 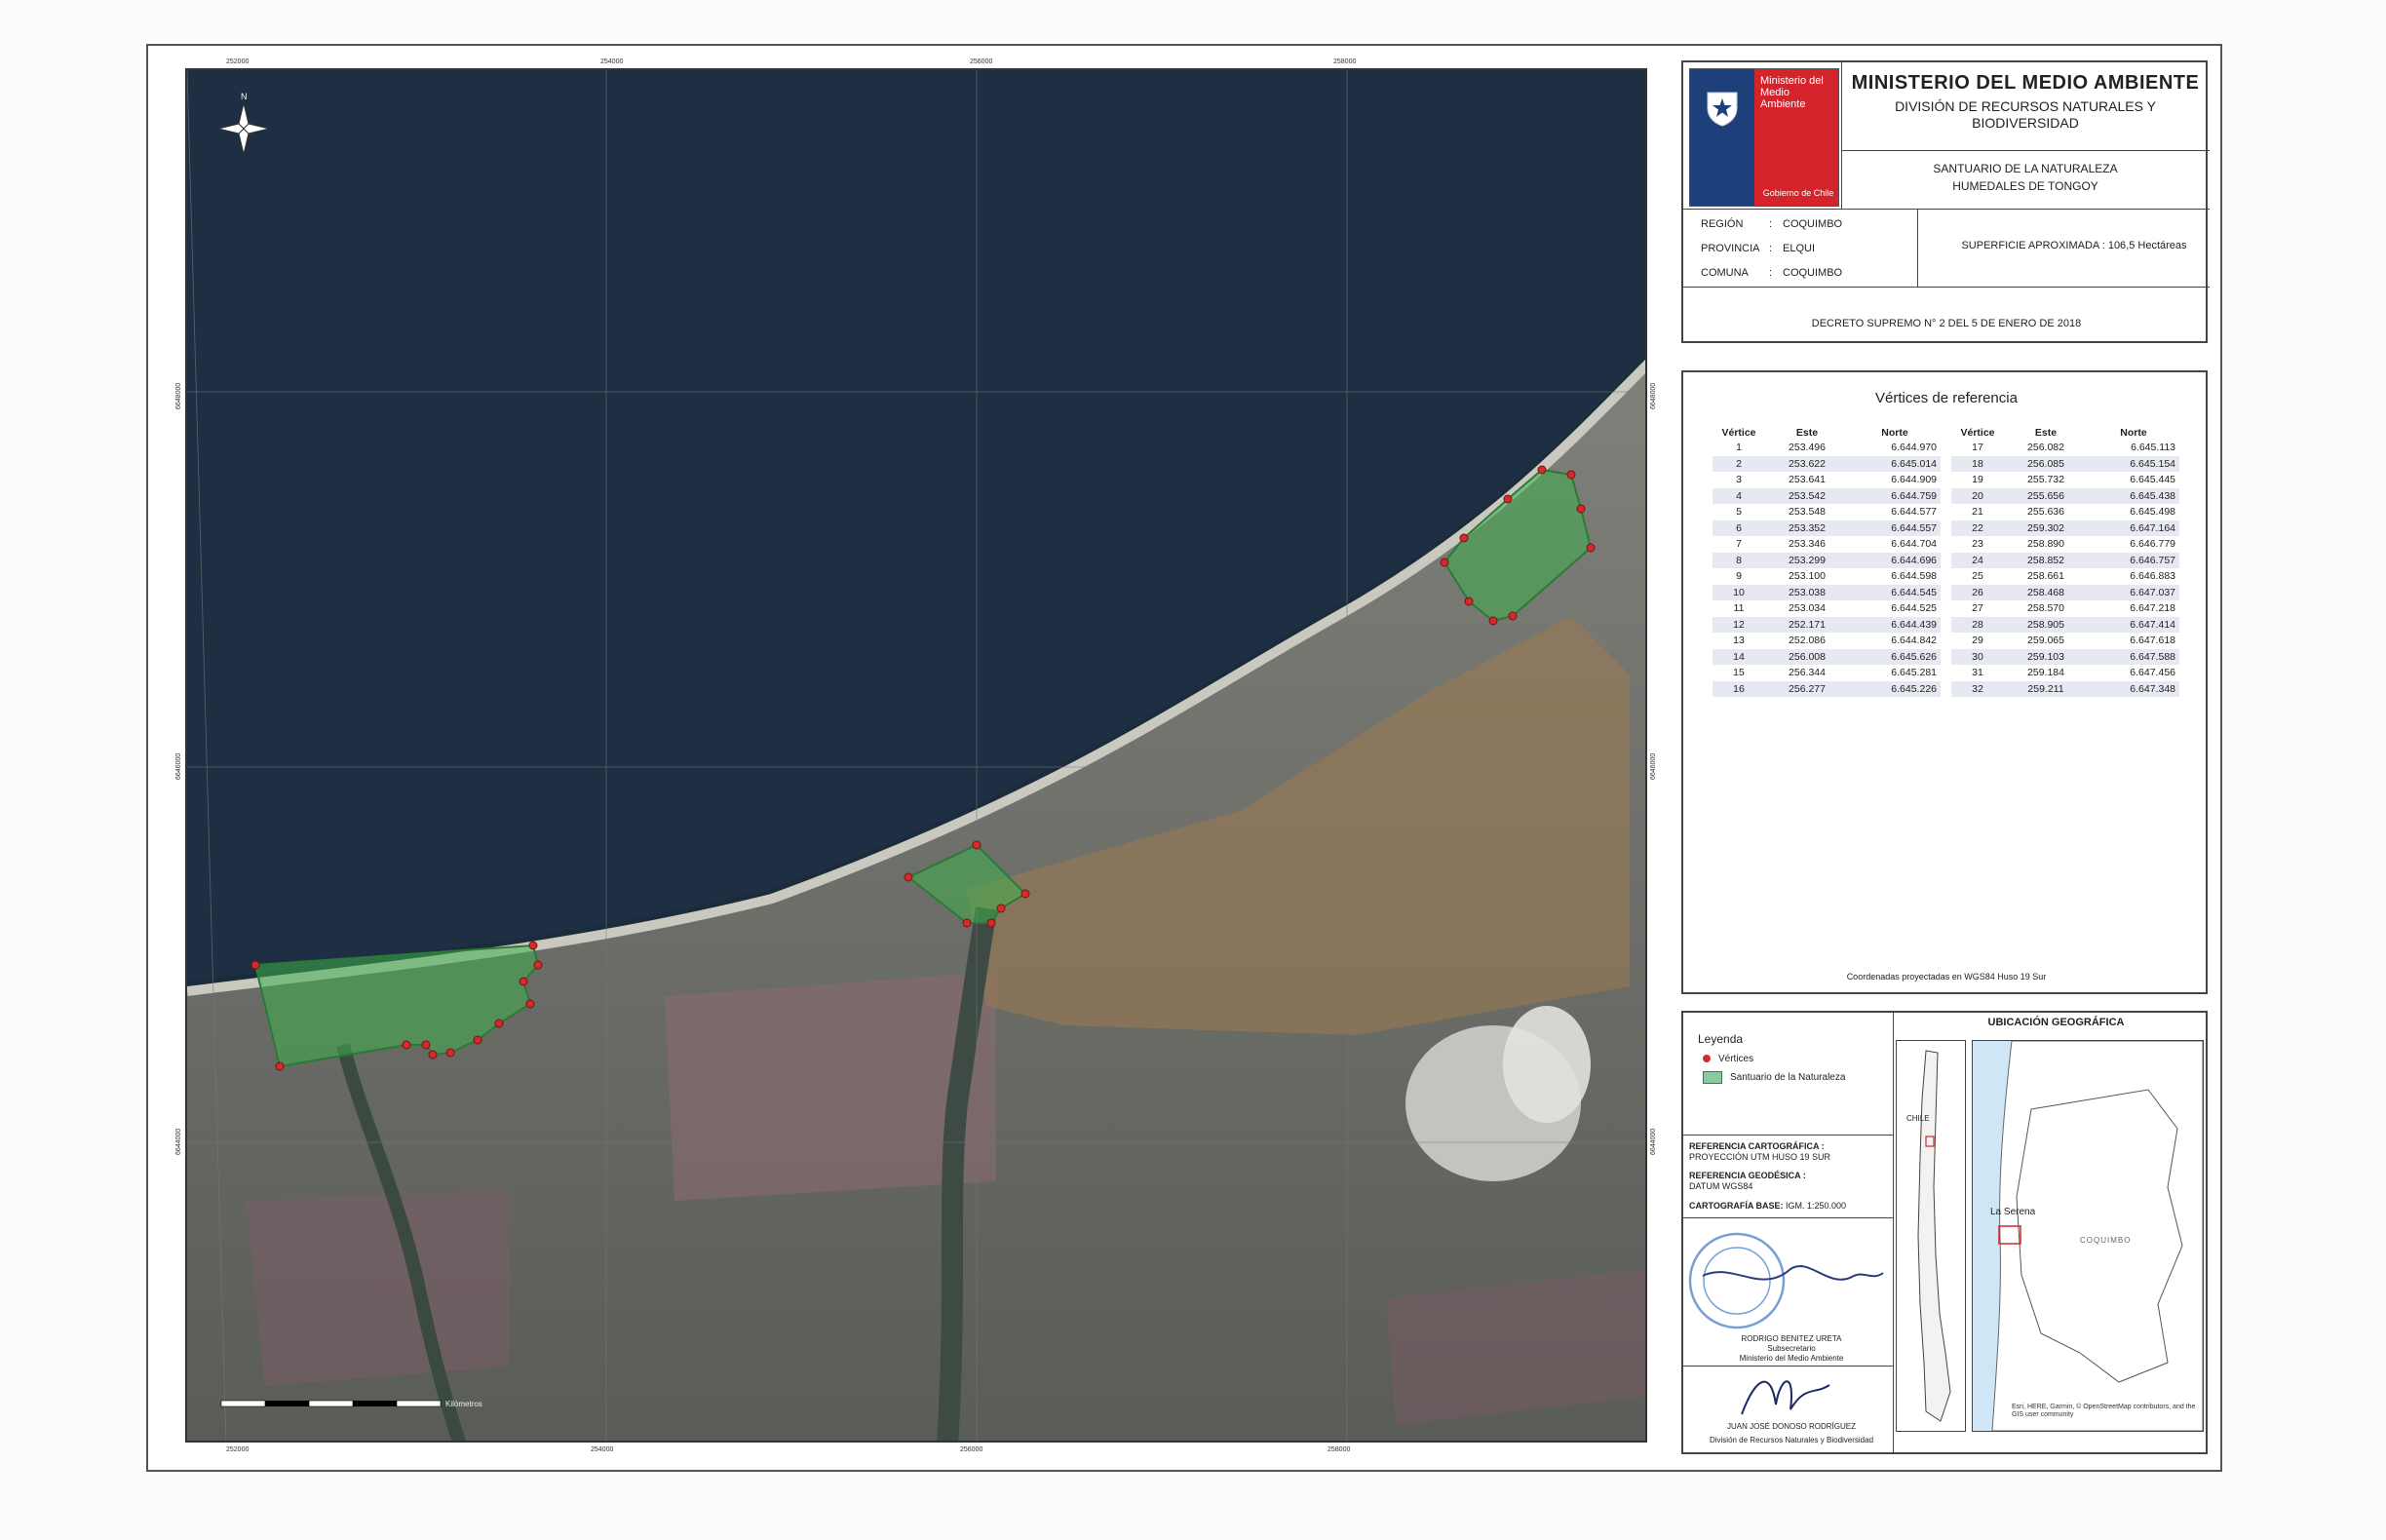 I want to click on vertex-row: 28 258.905 6.647.414, so click(x=2065, y=624).